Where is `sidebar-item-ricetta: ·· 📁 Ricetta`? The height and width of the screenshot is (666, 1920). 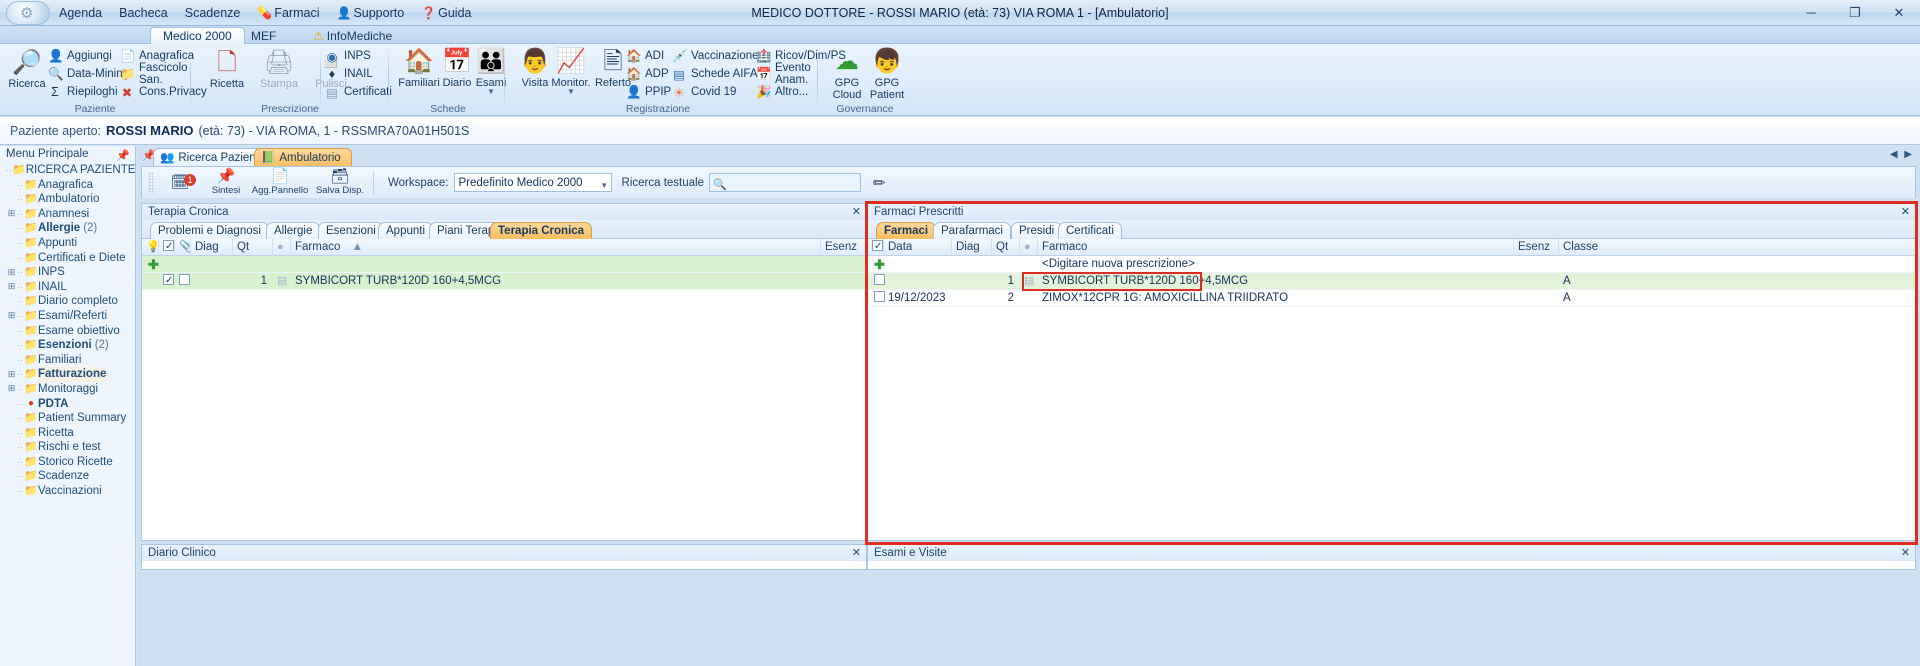 sidebar-item-ricetta: ·· 📁 Ricetta is located at coordinates (67, 433).